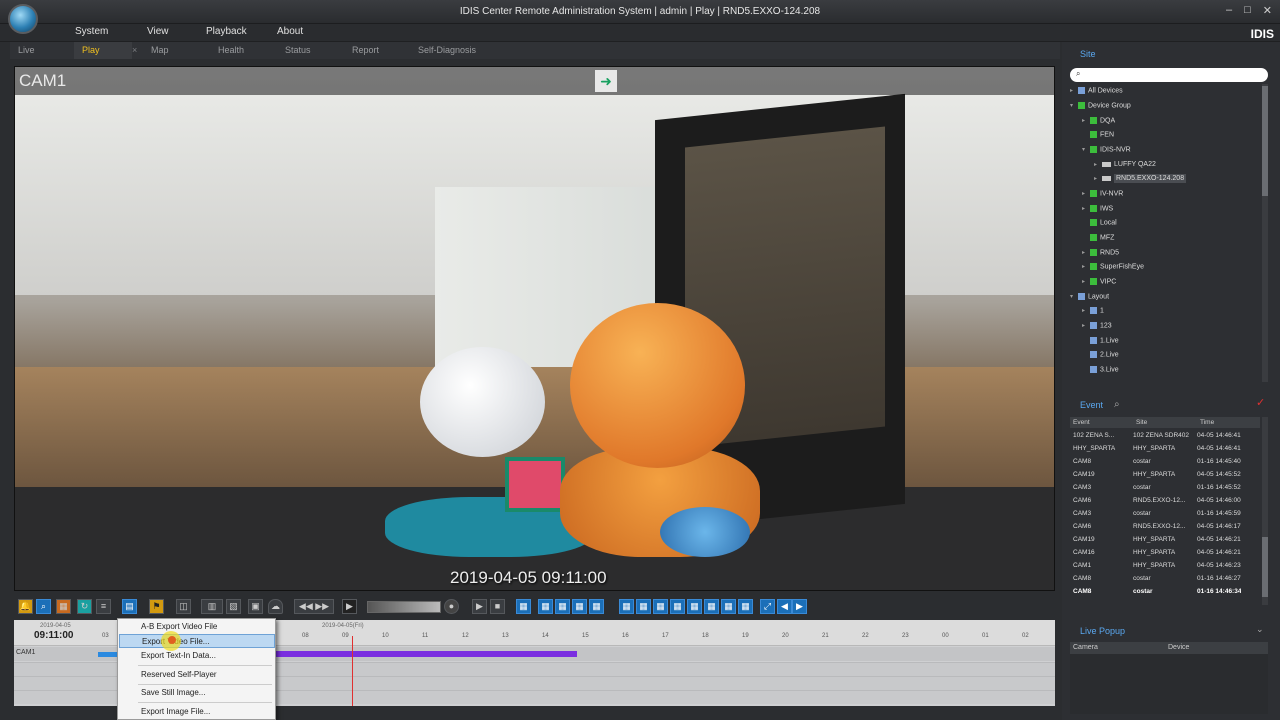  Describe the element at coordinates (226, 31) in the screenshot. I see `menu-playback: Playback` at that location.